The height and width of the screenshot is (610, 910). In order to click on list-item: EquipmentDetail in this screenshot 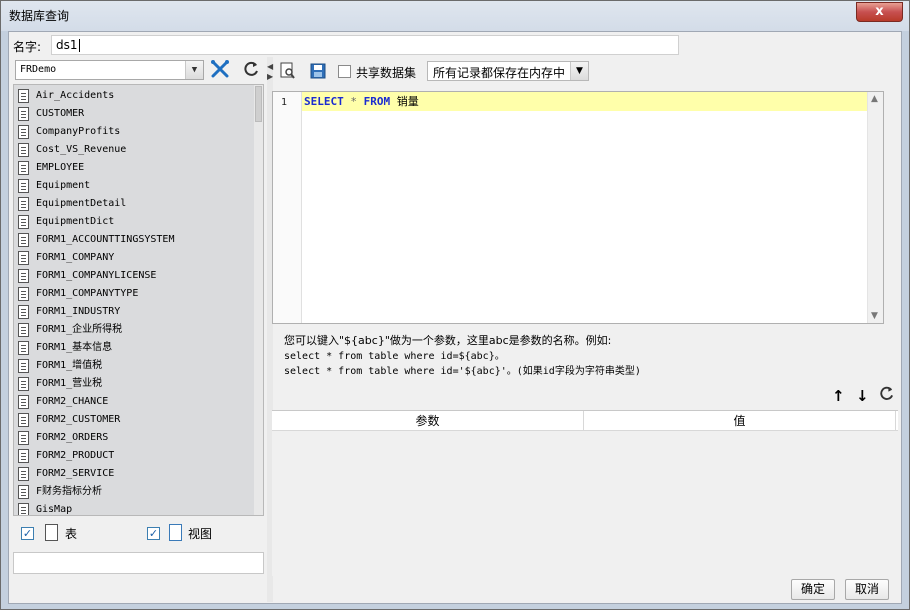, I will do `click(135, 204)`.